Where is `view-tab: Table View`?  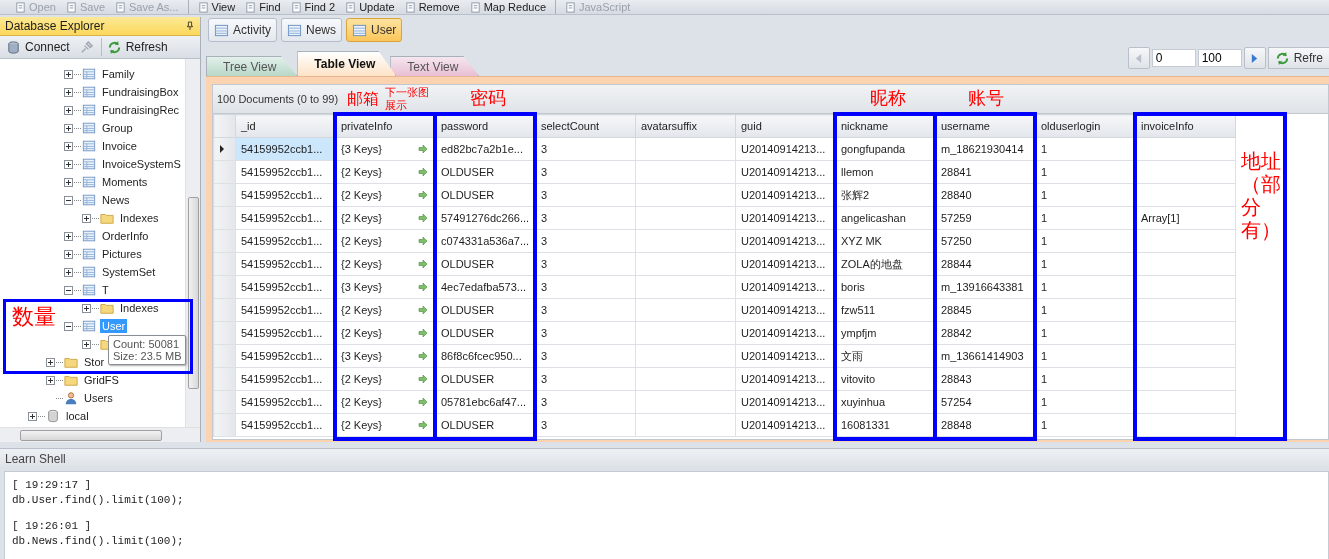
view-tab: Table View is located at coordinates (347, 63).